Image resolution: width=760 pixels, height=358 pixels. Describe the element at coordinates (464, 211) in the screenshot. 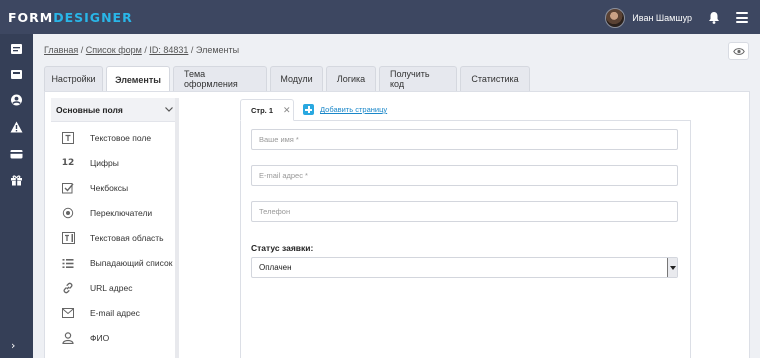

I see `phone-field: Телефон` at that location.